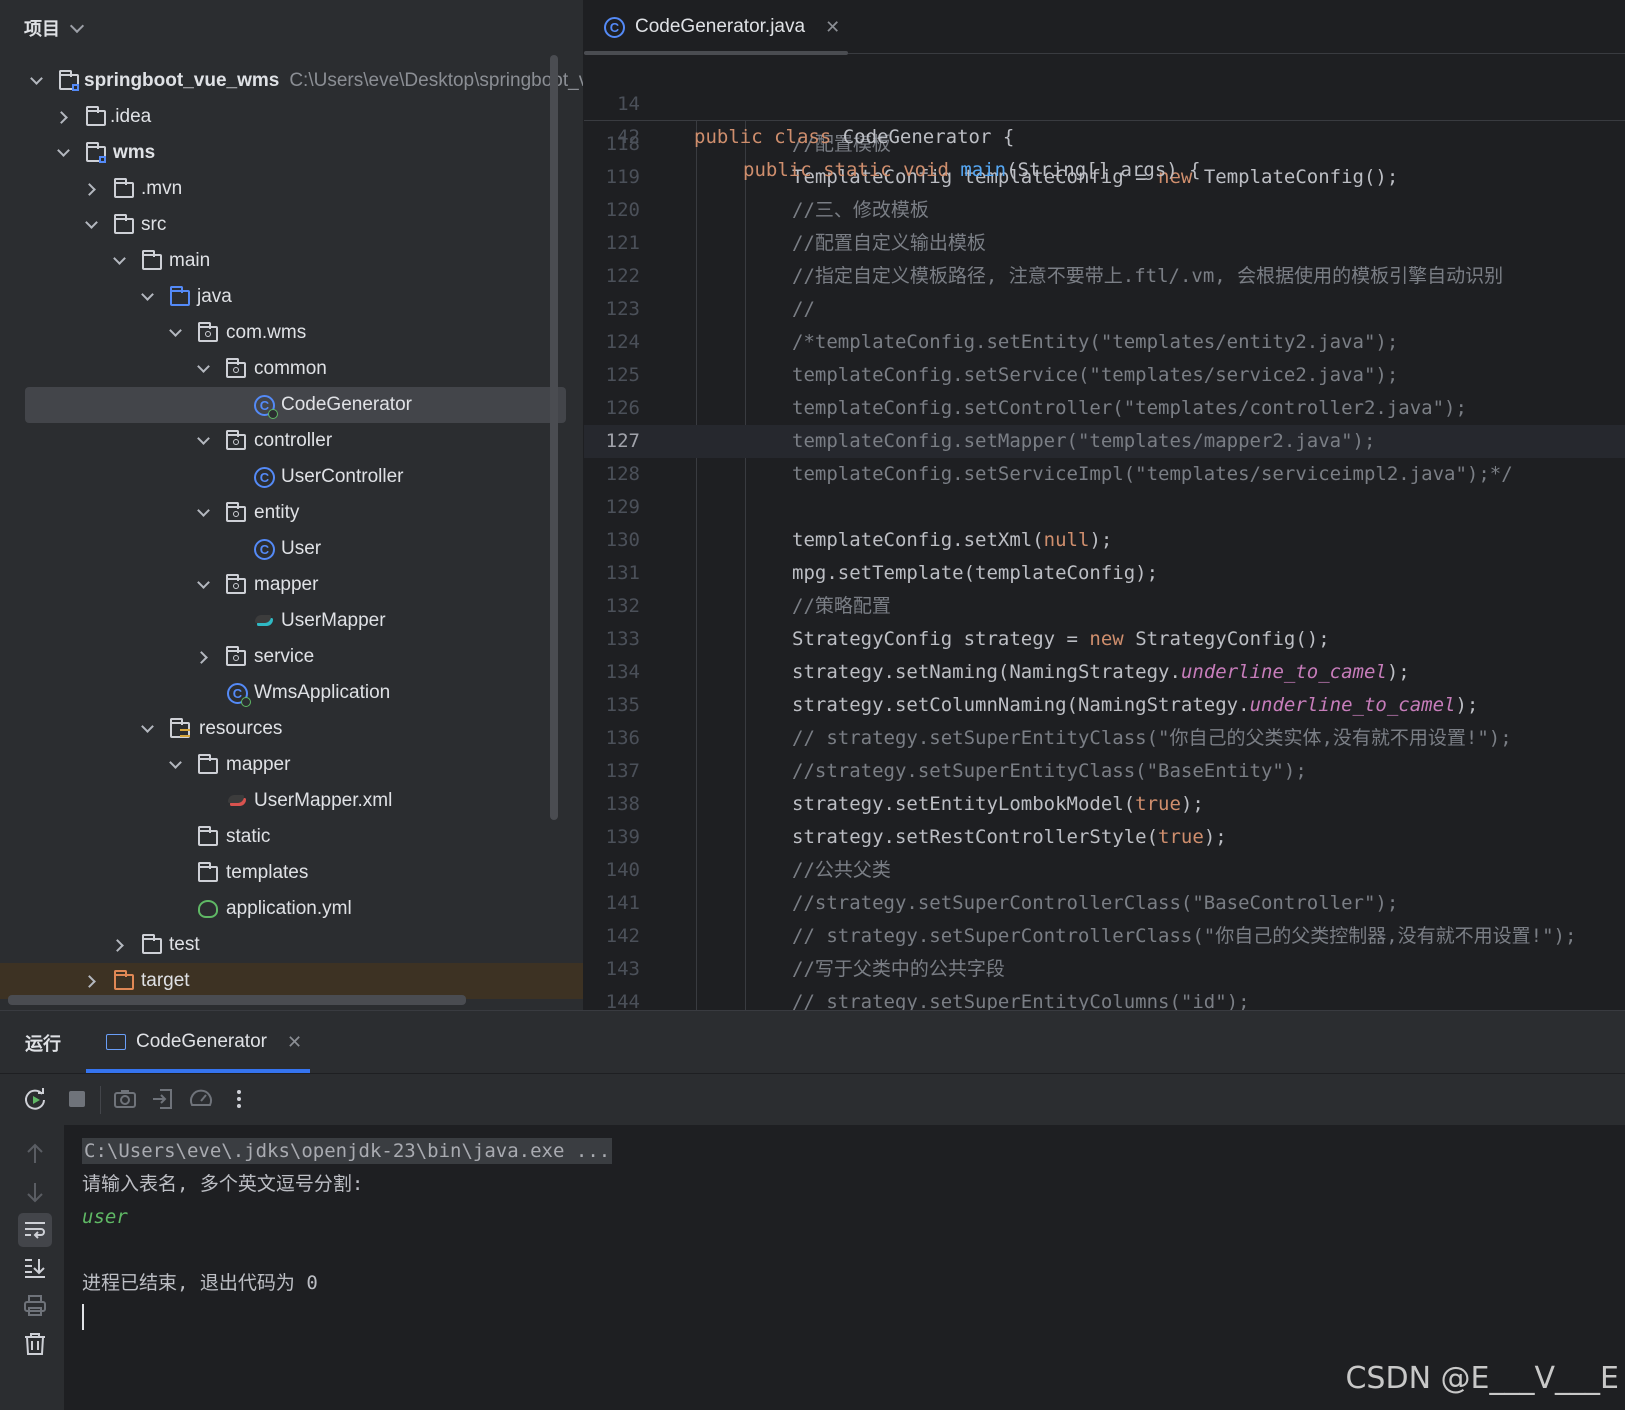 The width and height of the screenshot is (1625, 1410). Describe the element at coordinates (291, 153) in the screenshot. I see `tree-item-wms: wms` at that location.